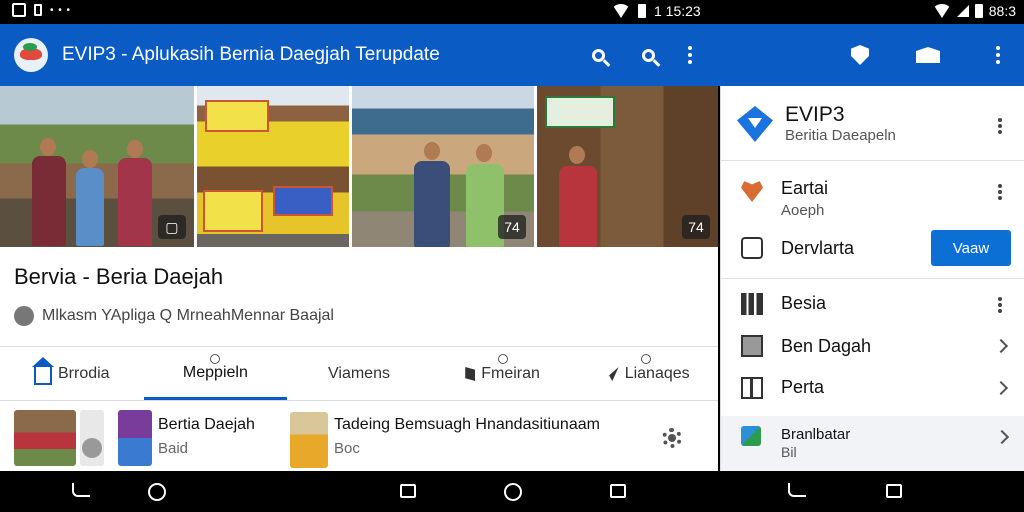 The width and height of the screenshot is (1024, 512). Describe the element at coordinates (512, 12) in the screenshot. I see `status-bar: • • • 1 15:23 88:3` at that location.